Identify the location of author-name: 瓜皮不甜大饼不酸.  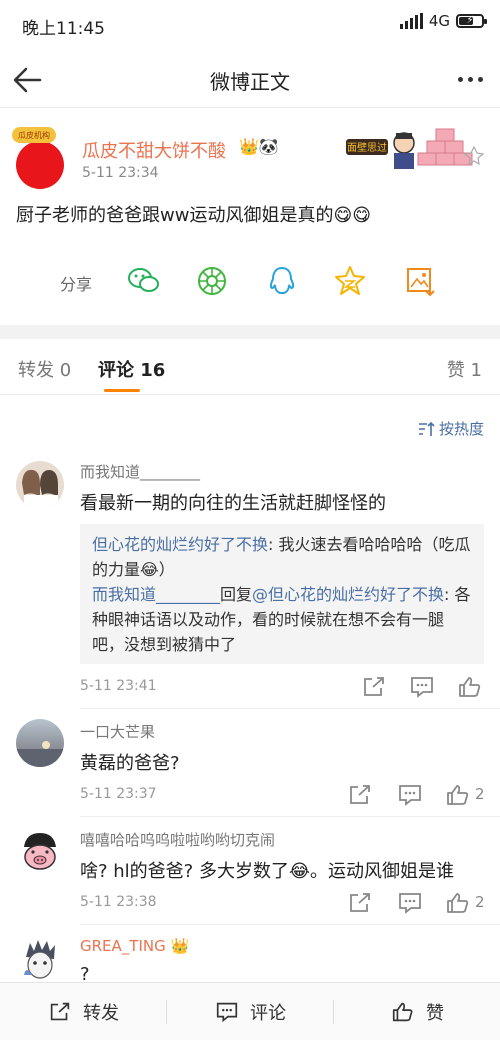
(154, 150).